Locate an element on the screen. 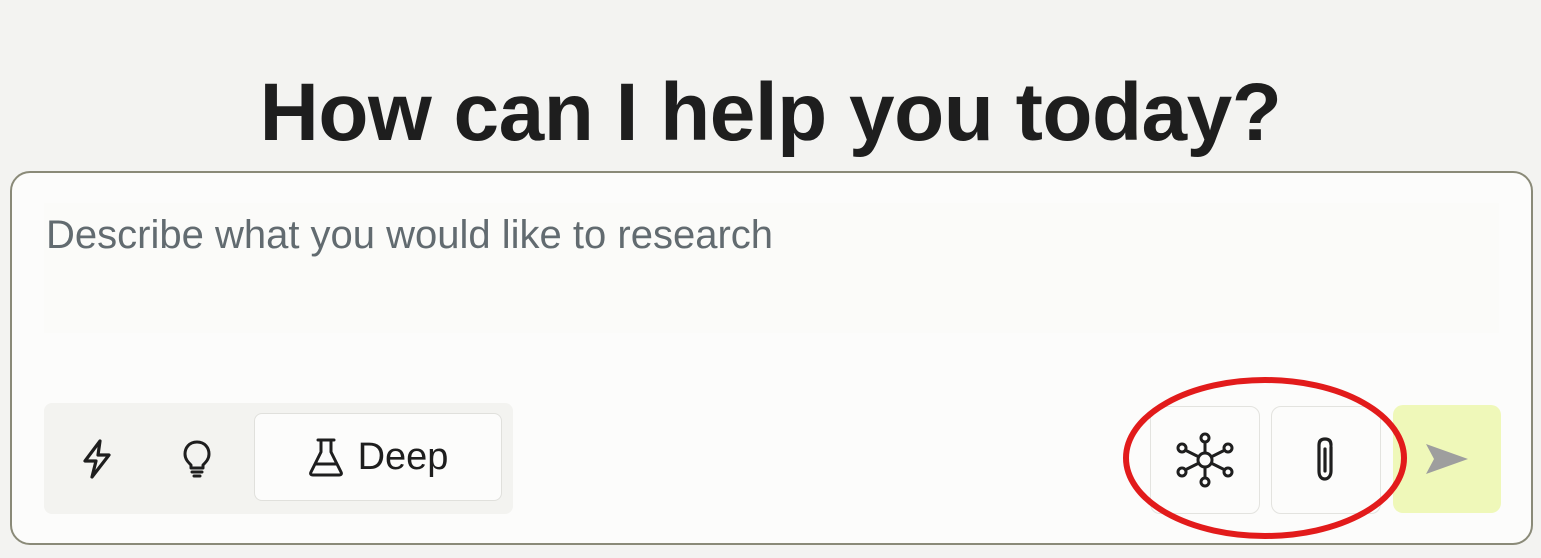 This screenshot has height=558, width=1541. paperclip-icon is located at coordinates (1326, 460).